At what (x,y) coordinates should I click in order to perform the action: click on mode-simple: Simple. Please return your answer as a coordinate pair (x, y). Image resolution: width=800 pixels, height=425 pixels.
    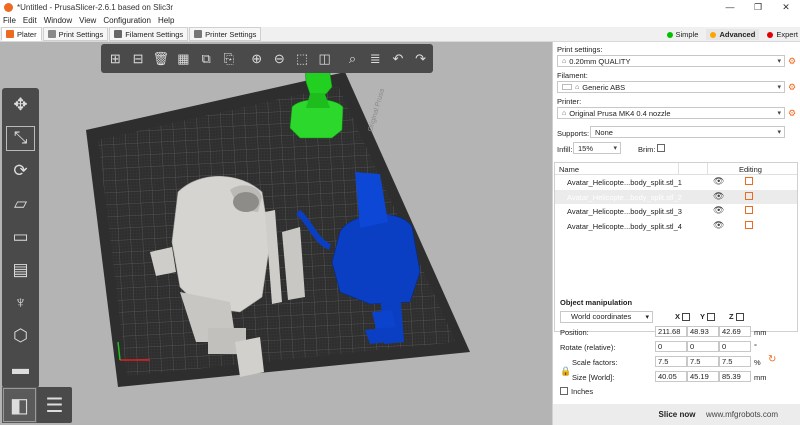
    Looking at the image, I should click on (682, 34).